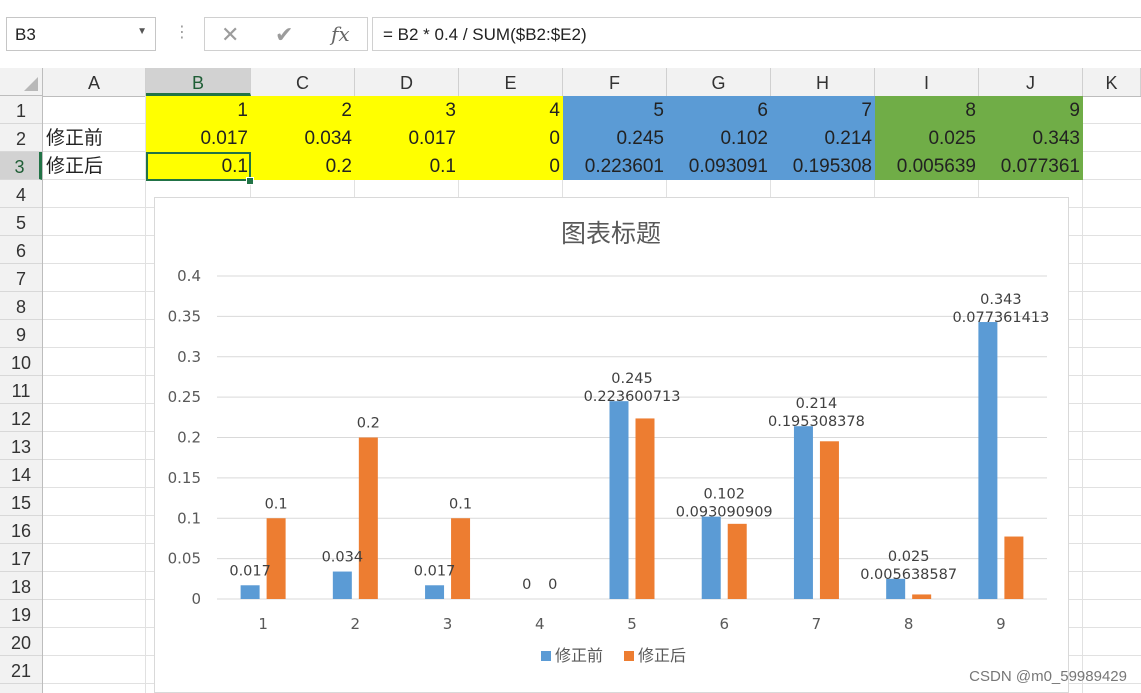 Image resolution: width=1141 pixels, height=693 pixels. Describe the element at coordinates (823, 166) in the screenshot. I see `cell-h3: 0.195308` at that location.